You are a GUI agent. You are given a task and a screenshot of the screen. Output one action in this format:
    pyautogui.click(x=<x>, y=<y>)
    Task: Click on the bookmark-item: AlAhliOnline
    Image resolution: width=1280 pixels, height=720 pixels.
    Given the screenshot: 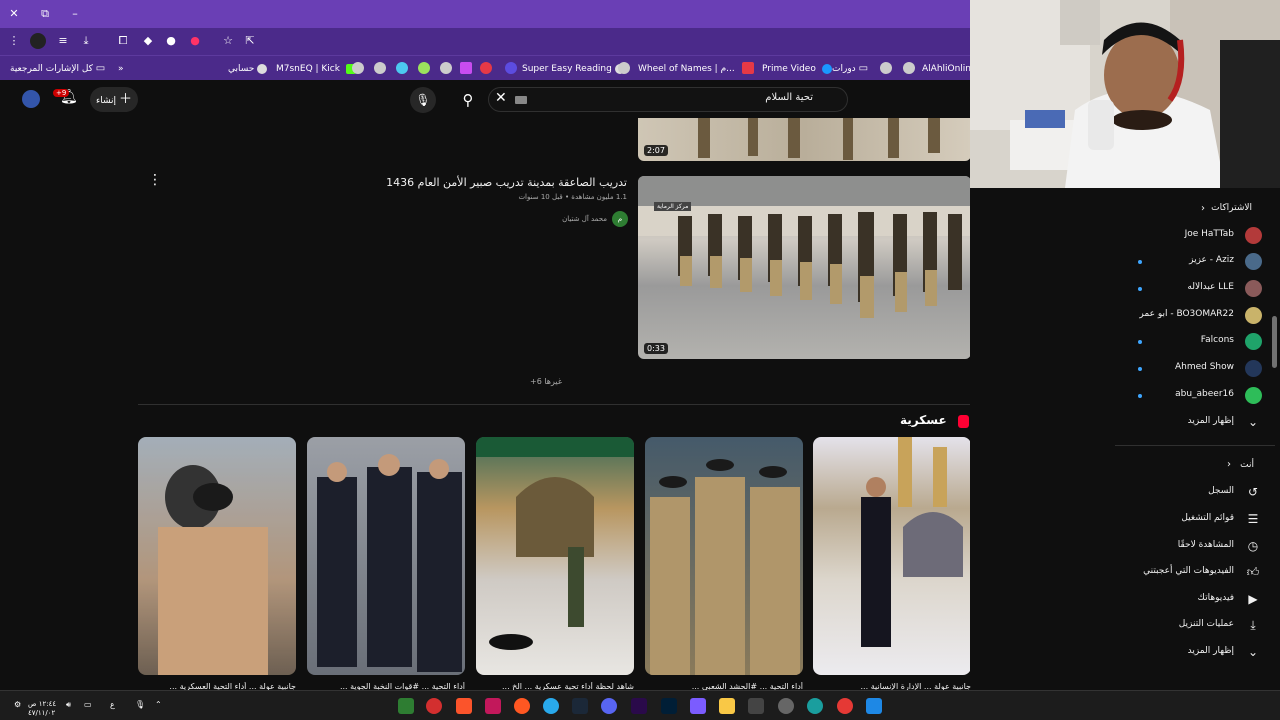 What is the action you would take?
    pyautogui.click(x=949, y=69)
    